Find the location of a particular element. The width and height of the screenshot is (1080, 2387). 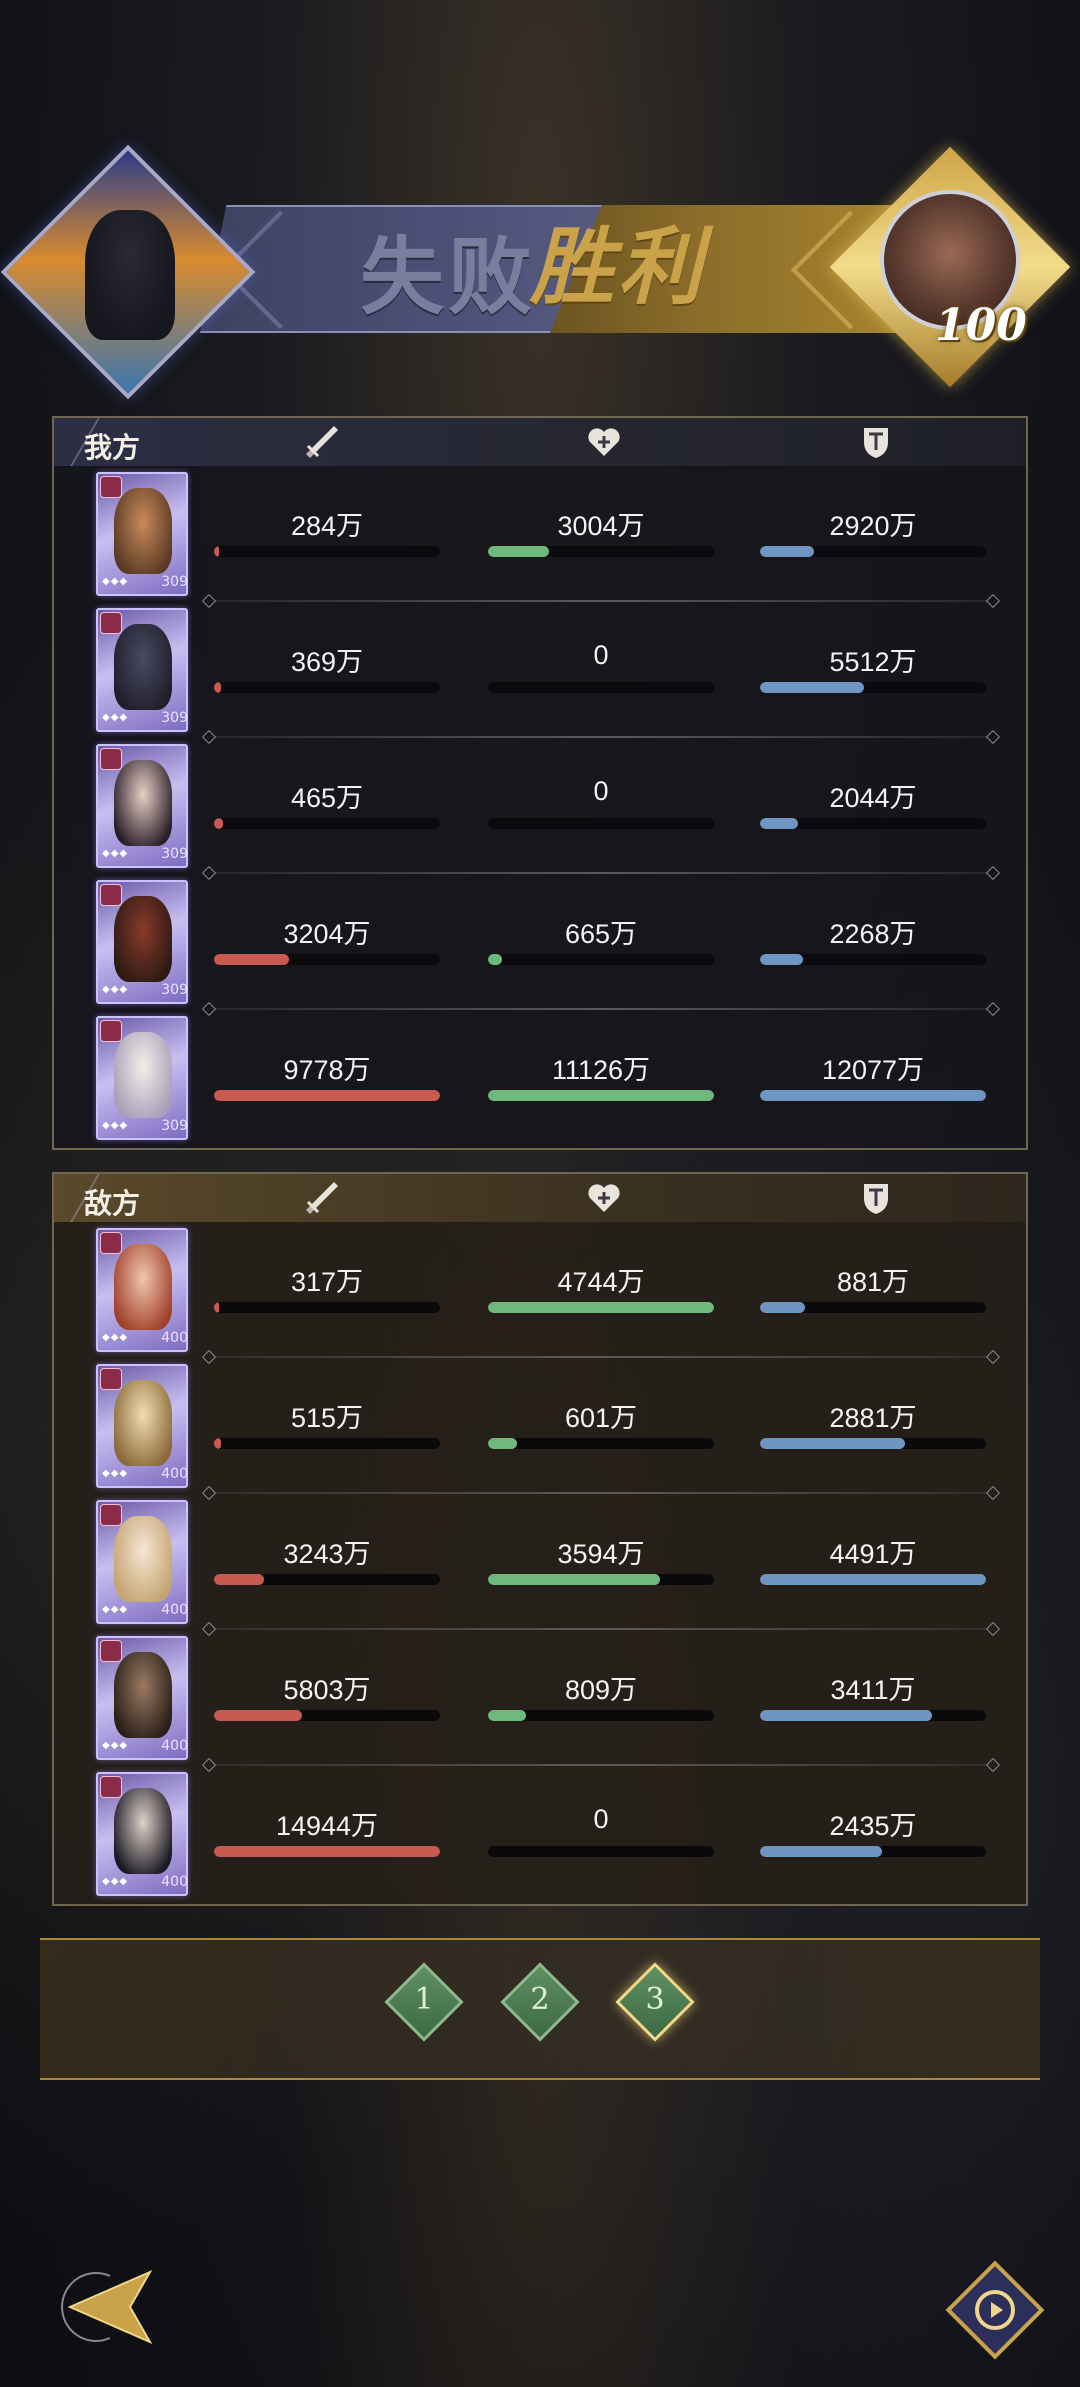

defense-stat: 2044万 is located at coordinates (873, 811).